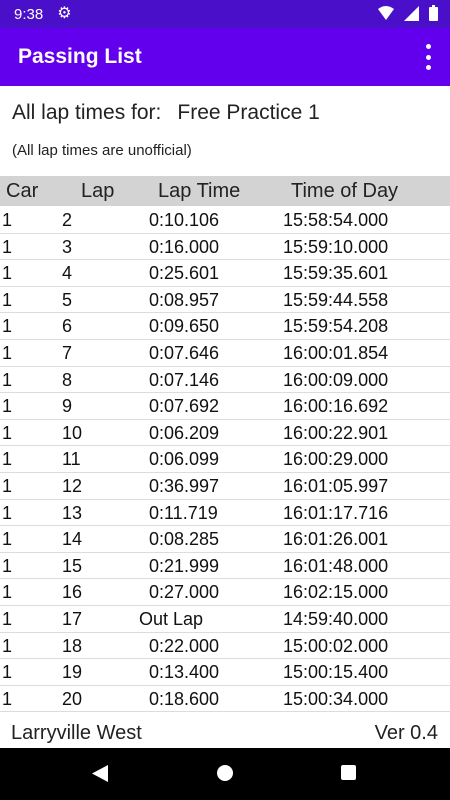 Image resolution: width=450 pixels, height=800 pixels. What do you see at coordinates (76, 733) in the screenshot?
I see `track-name: Larryville West` at bounding box center [76, 733].